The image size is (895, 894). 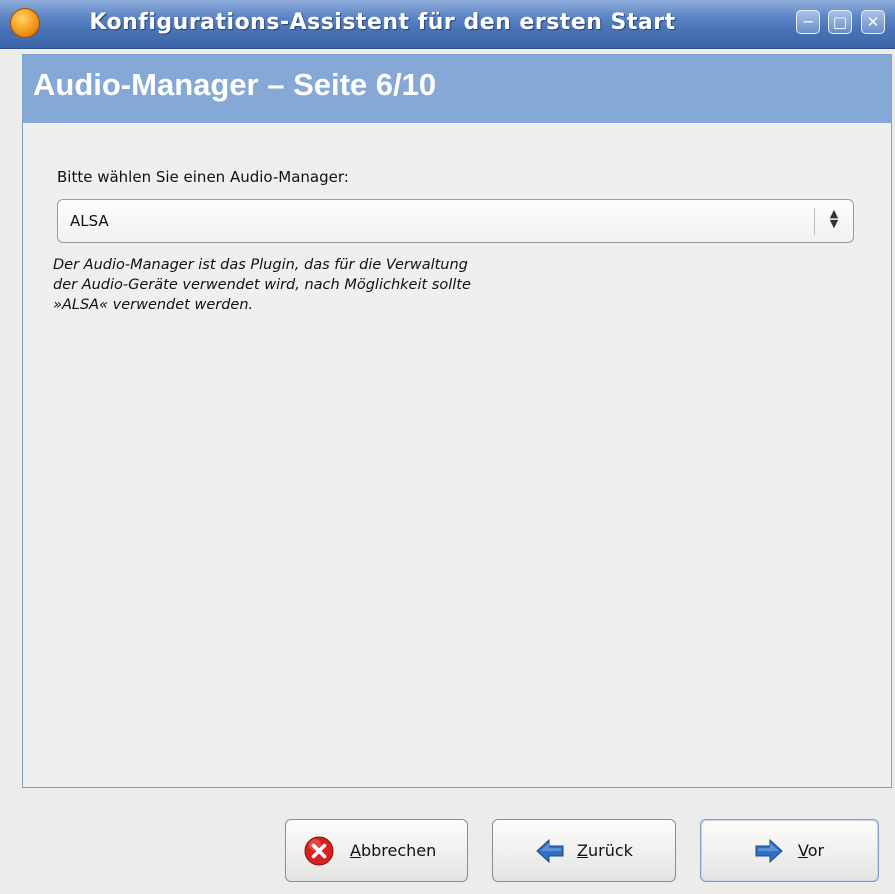 I want to click on back-button: Zurück, so click(x=584, y=850).